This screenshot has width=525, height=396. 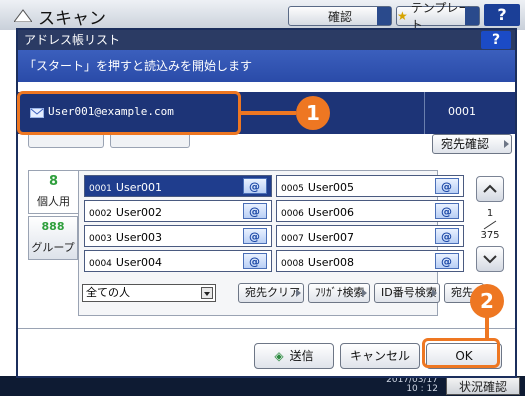 What do you see at coordinates (178, 211) in the screenshot?
I see `contact-user002: 0002 User002 @` at bounding box center [178, 211].